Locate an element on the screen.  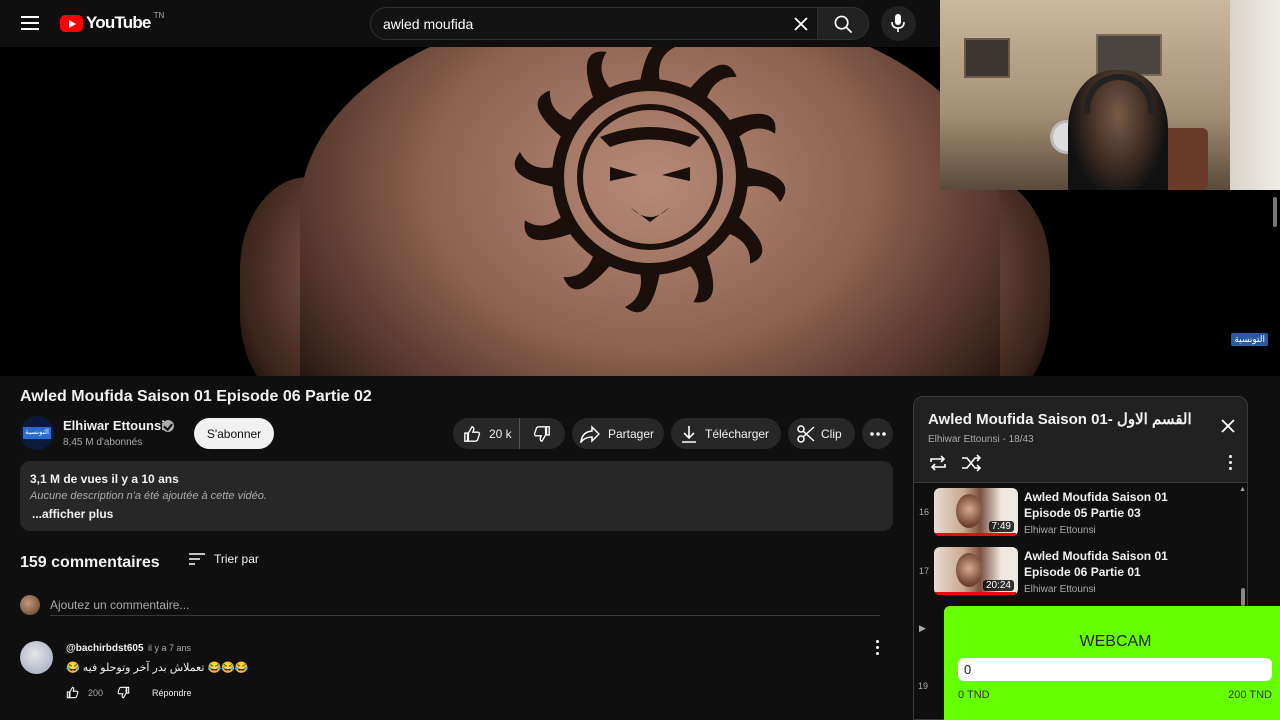
subscribe-button: S'abonner is located at coordinates (234, 433).